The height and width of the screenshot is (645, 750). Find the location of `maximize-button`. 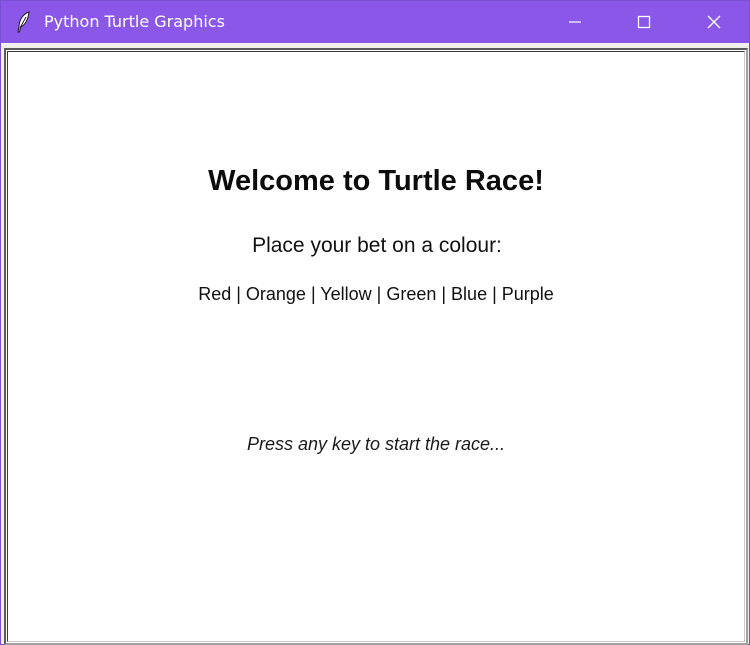

maximize-button is located at coordinates (644, 22).